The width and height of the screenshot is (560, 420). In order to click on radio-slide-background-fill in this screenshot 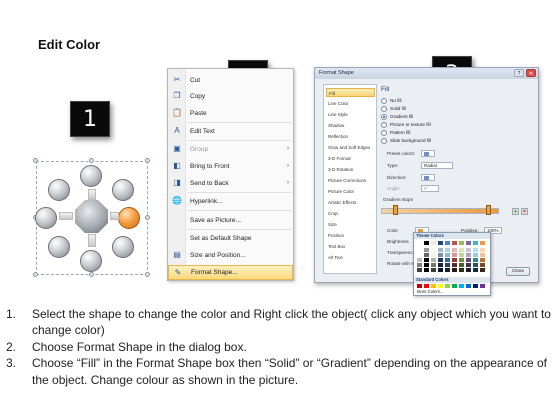, I will do `click(384, 141)`.